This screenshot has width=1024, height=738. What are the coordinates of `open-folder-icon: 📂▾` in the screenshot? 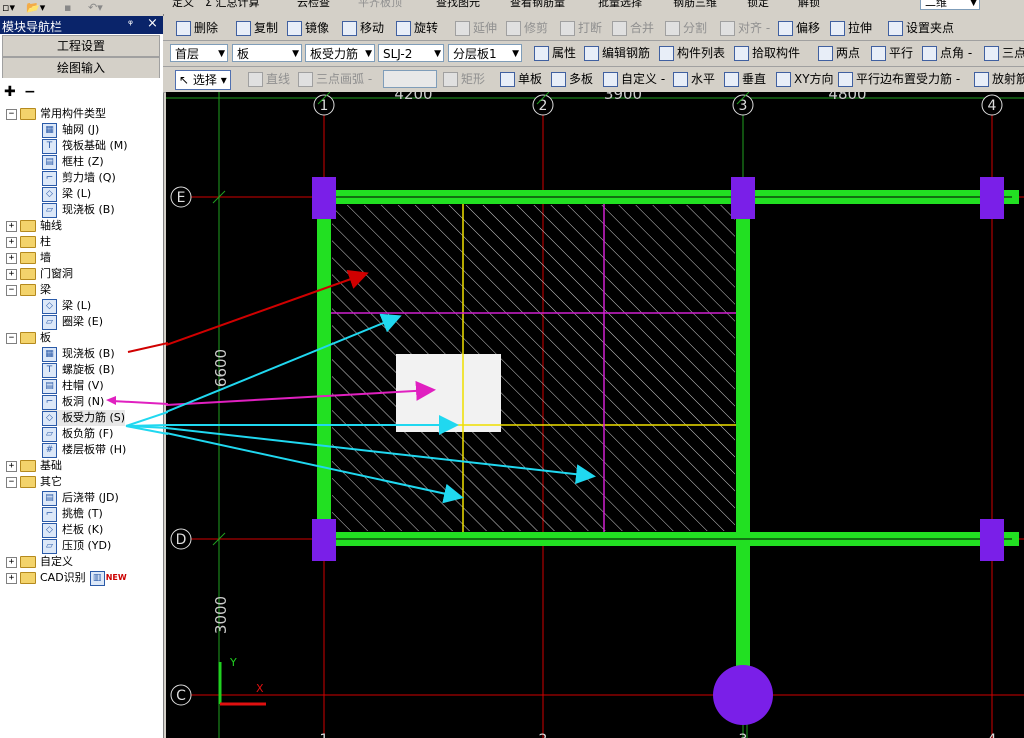 It's located at (35, 7).